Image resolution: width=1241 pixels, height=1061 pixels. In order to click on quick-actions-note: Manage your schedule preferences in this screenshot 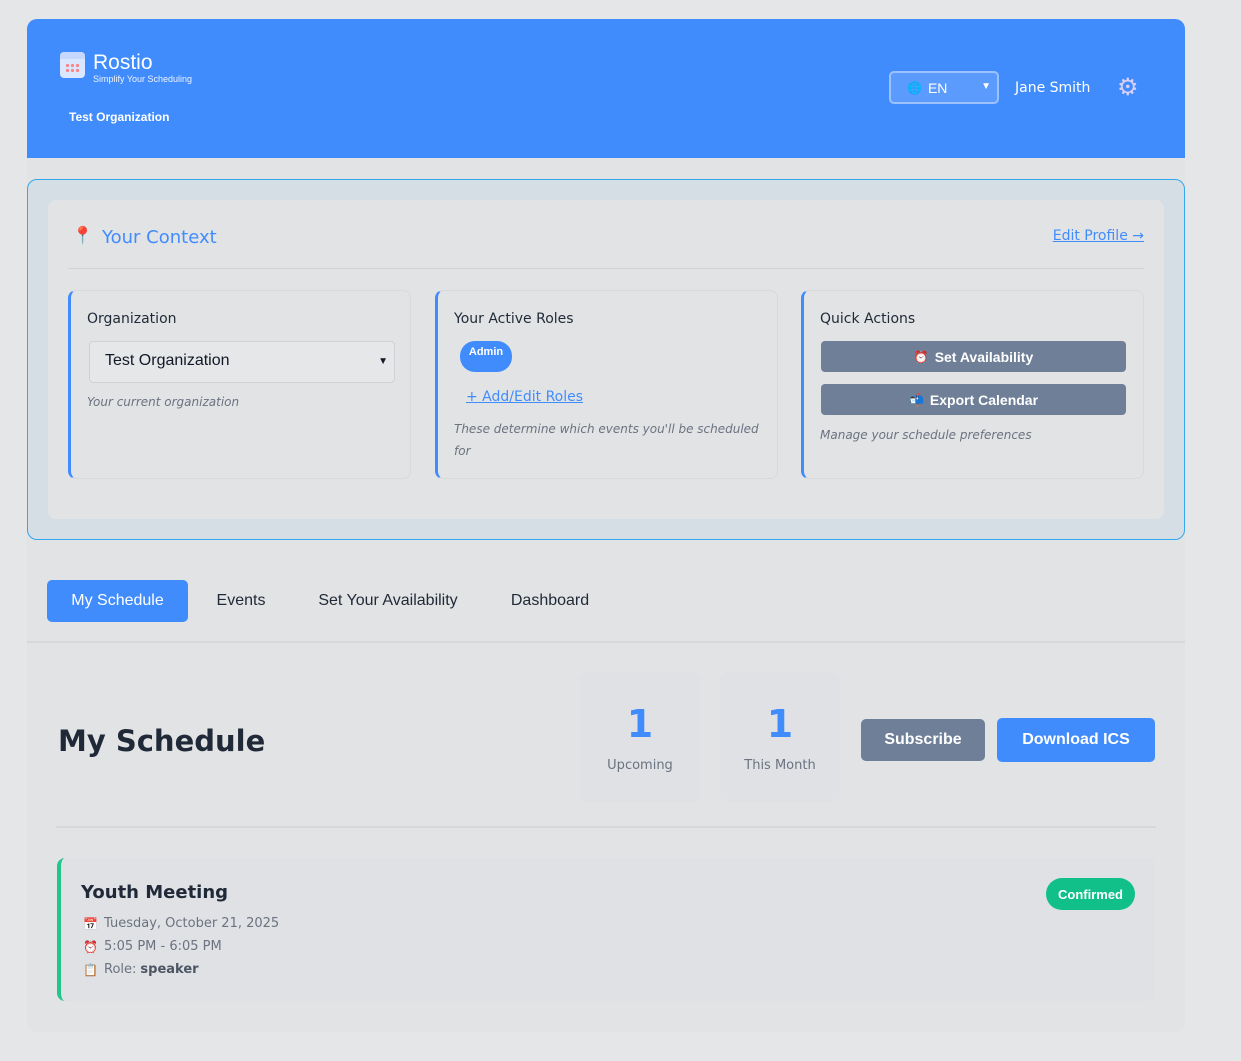, I will do `click(926, 435)`.